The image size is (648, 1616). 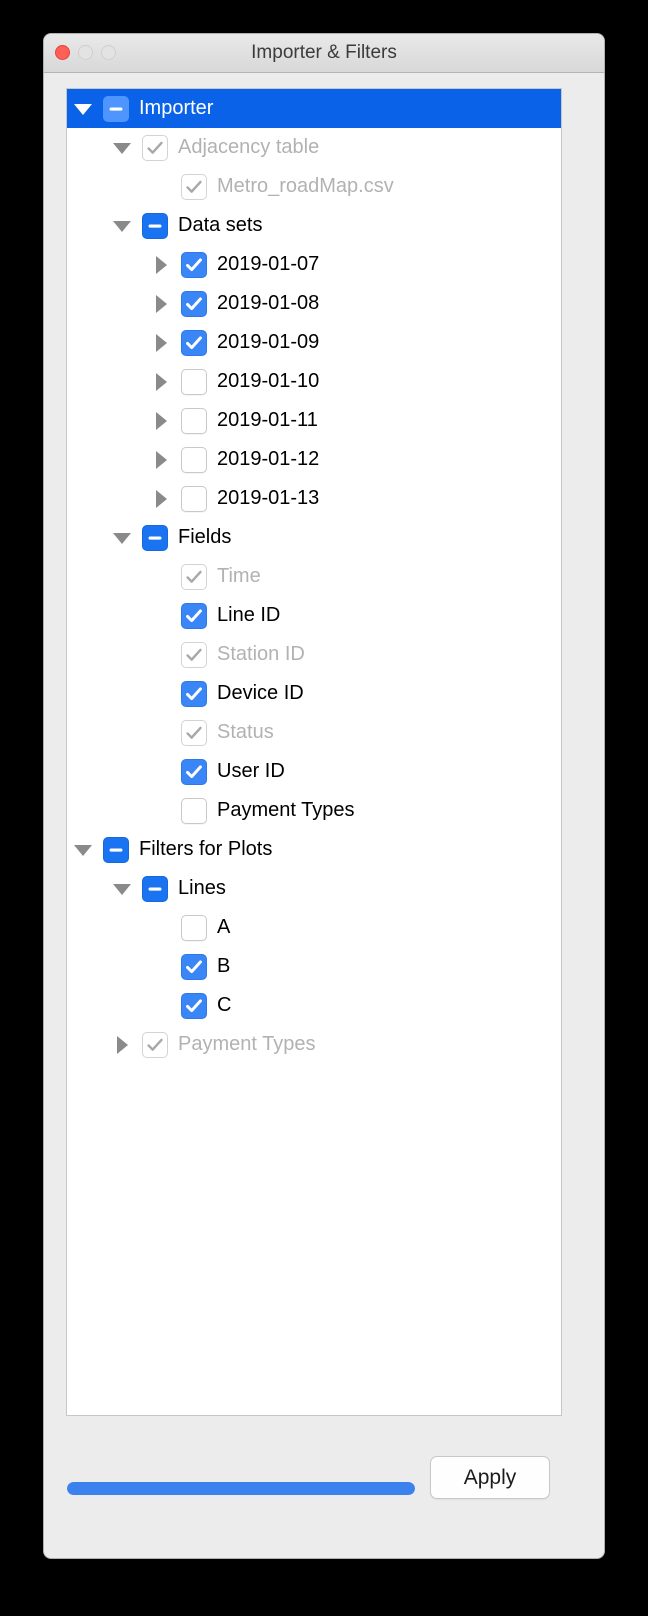 What do you see at coordinates (224, 1005) in the screenshot?
I see `tree-row-label: C` at bounding box center [224, 1005].